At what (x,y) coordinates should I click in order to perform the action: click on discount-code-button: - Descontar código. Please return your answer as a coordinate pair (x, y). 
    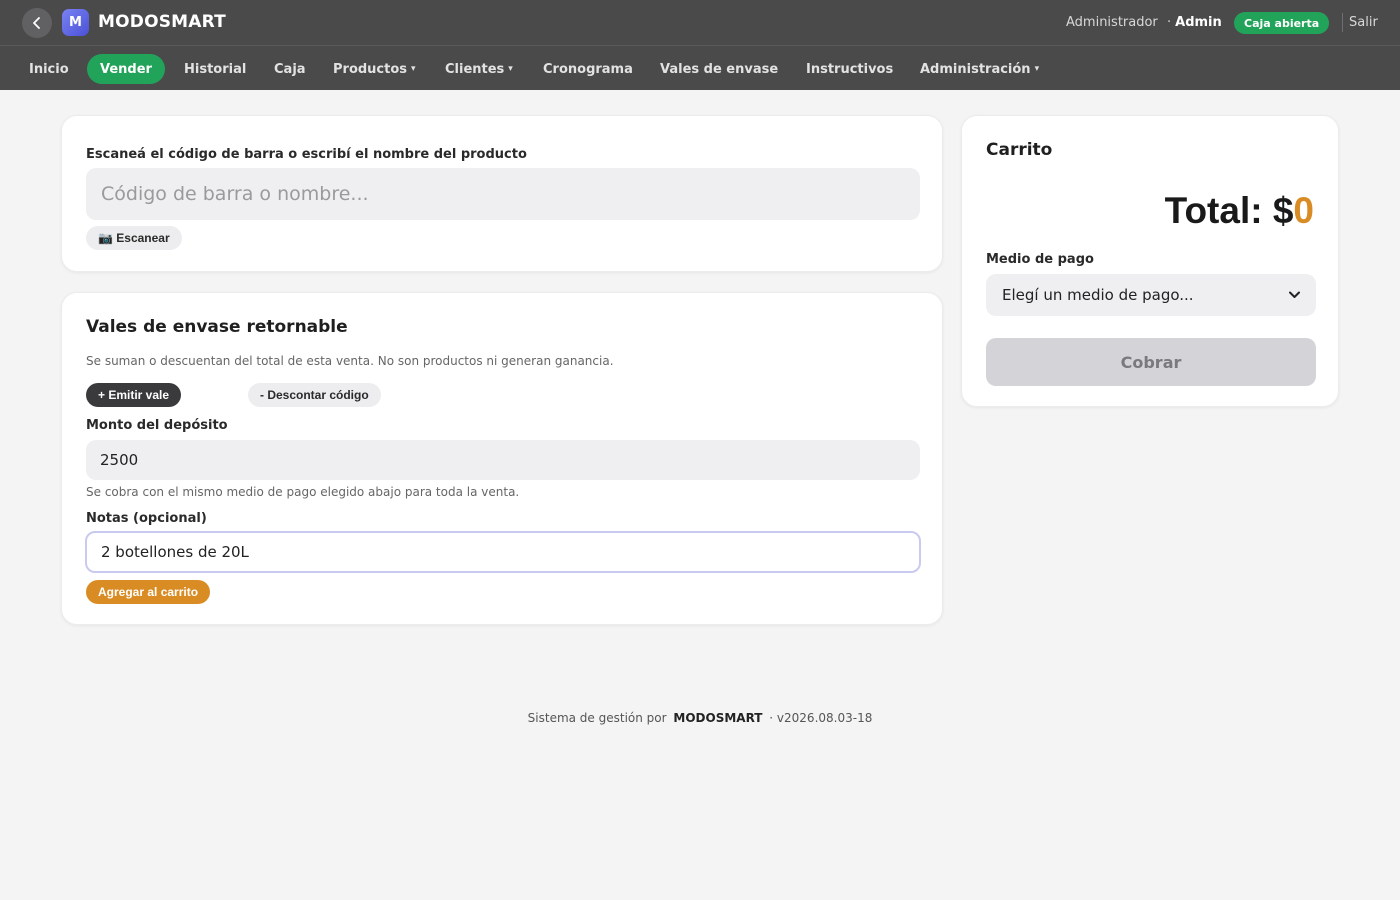
    Looking at the image, I should click on (314, 395).